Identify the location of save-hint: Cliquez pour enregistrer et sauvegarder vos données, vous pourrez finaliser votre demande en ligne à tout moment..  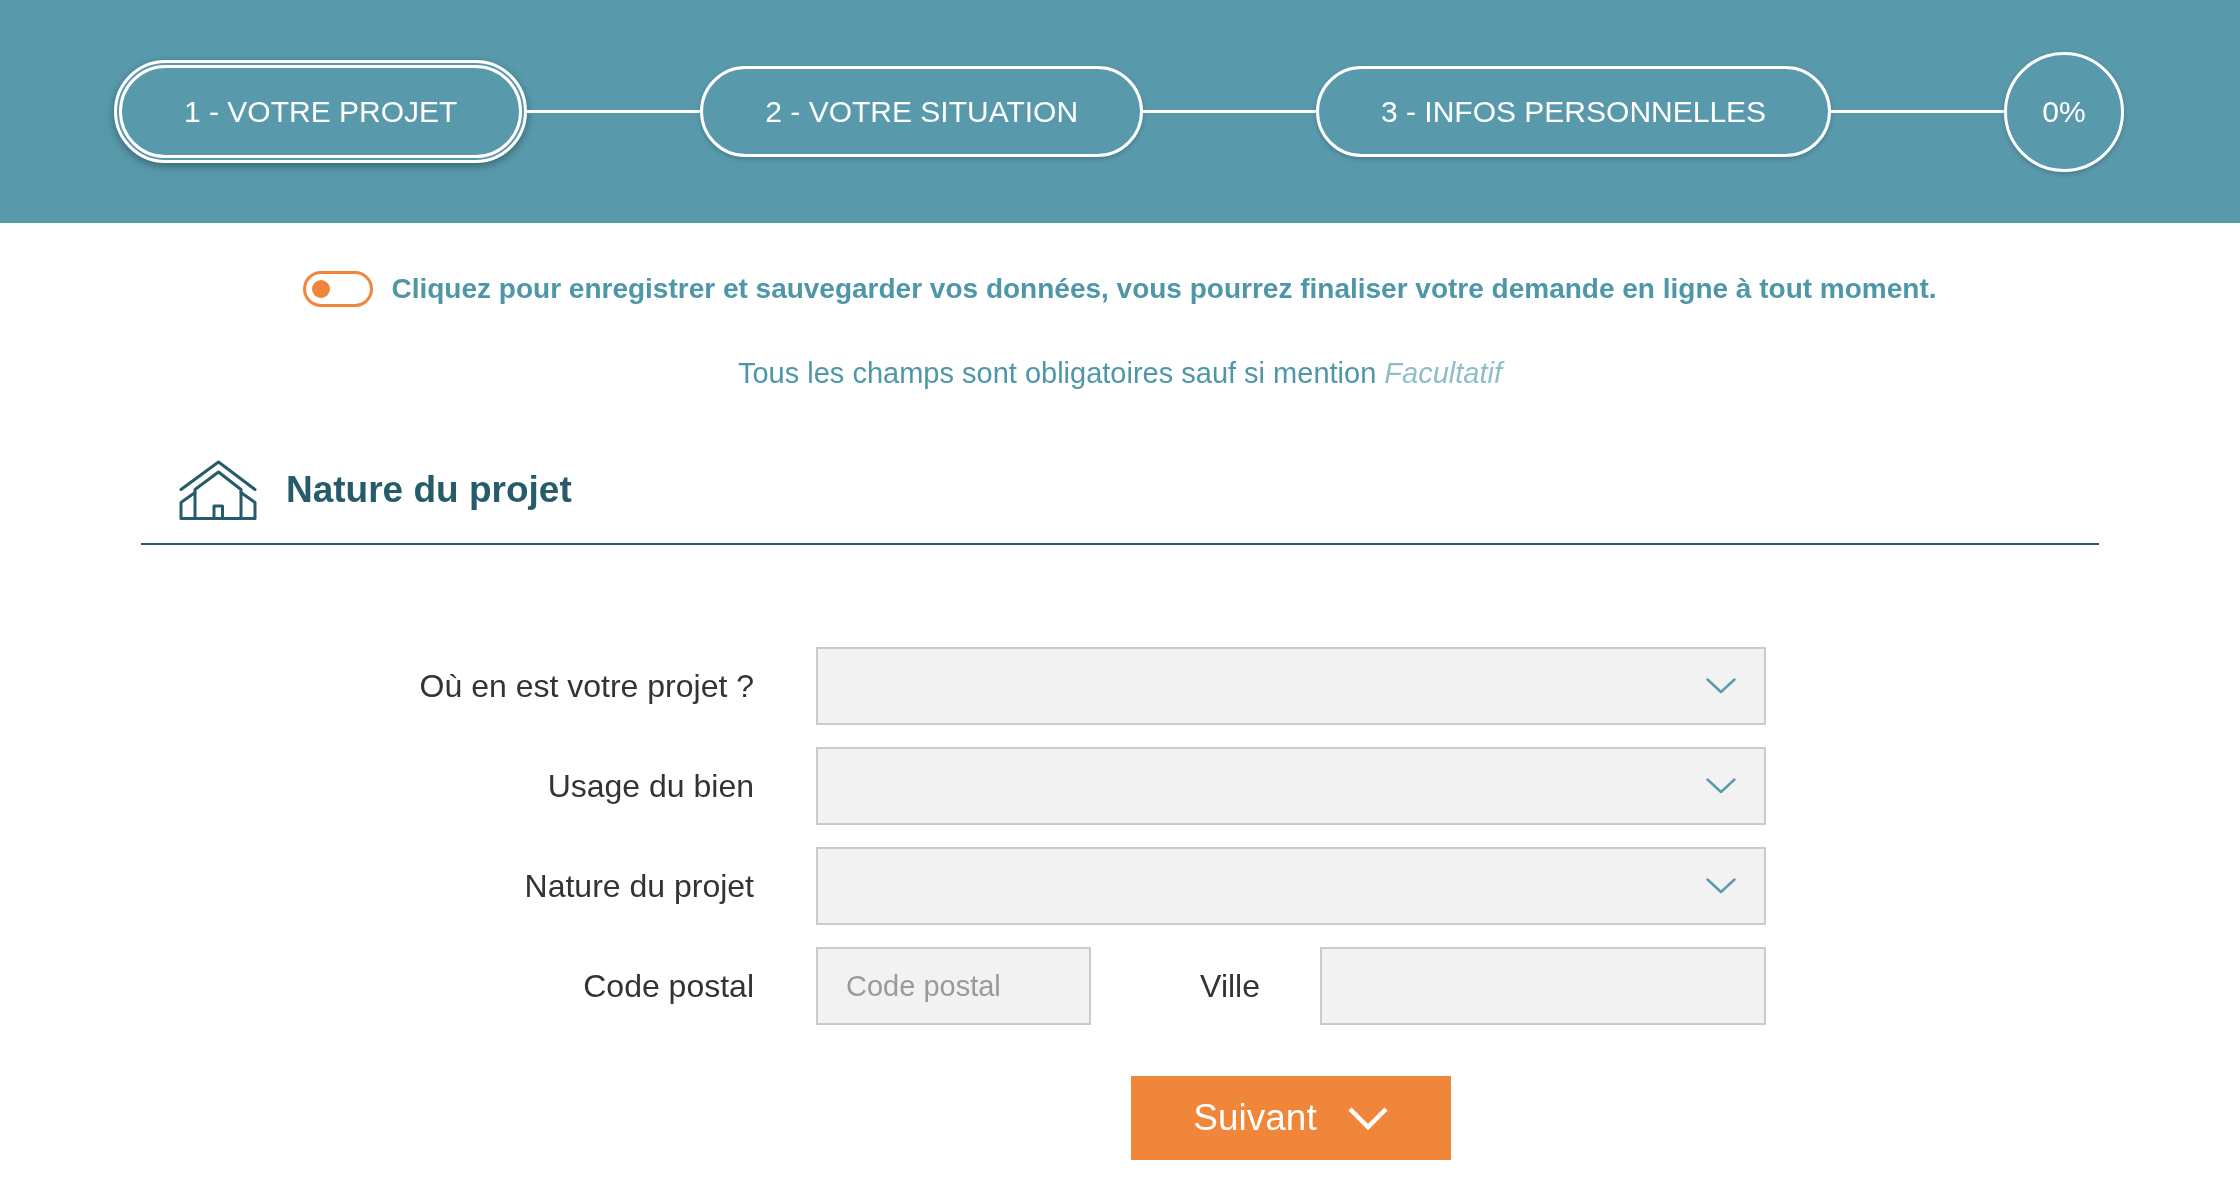
(1164, 289).